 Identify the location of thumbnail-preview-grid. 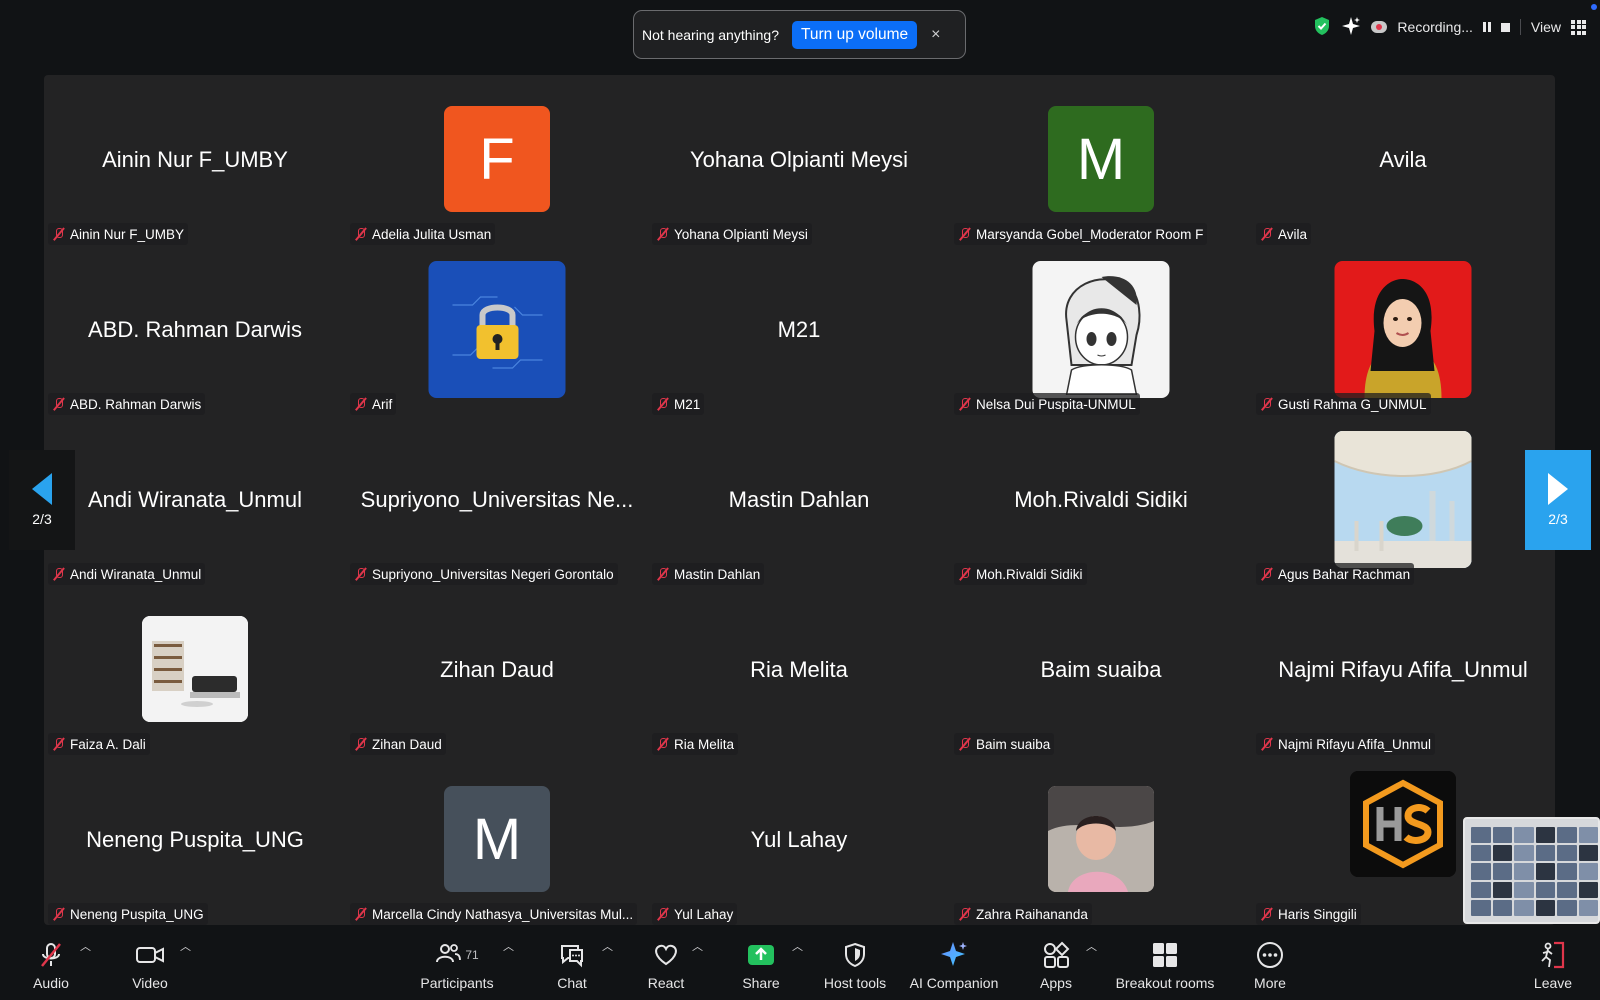
(1534, 871).